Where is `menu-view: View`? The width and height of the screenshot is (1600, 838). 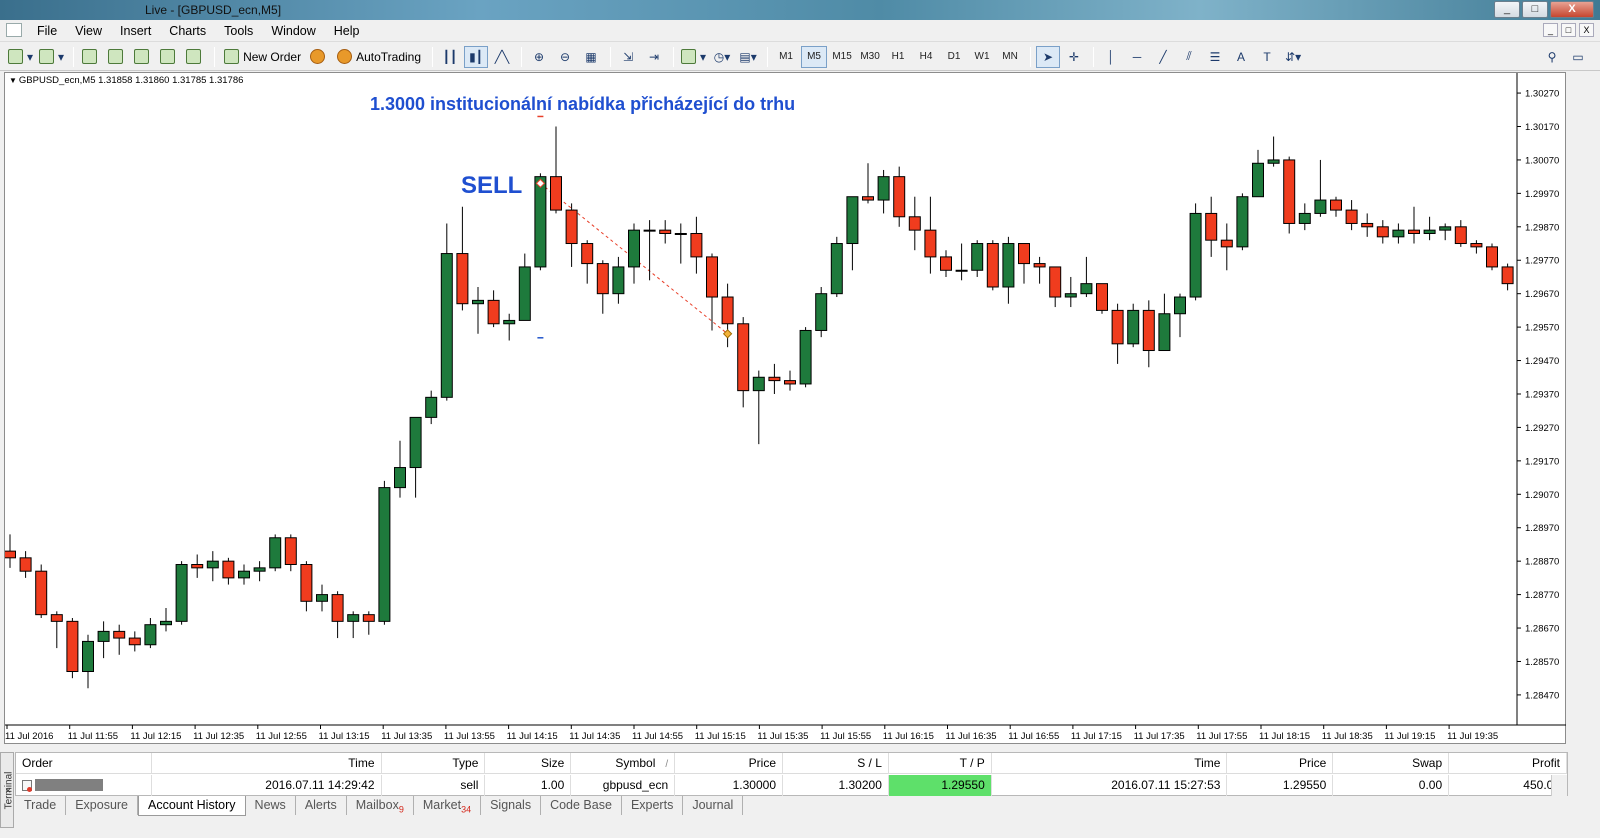 menu-view: View is located at coordinates (88, 31).